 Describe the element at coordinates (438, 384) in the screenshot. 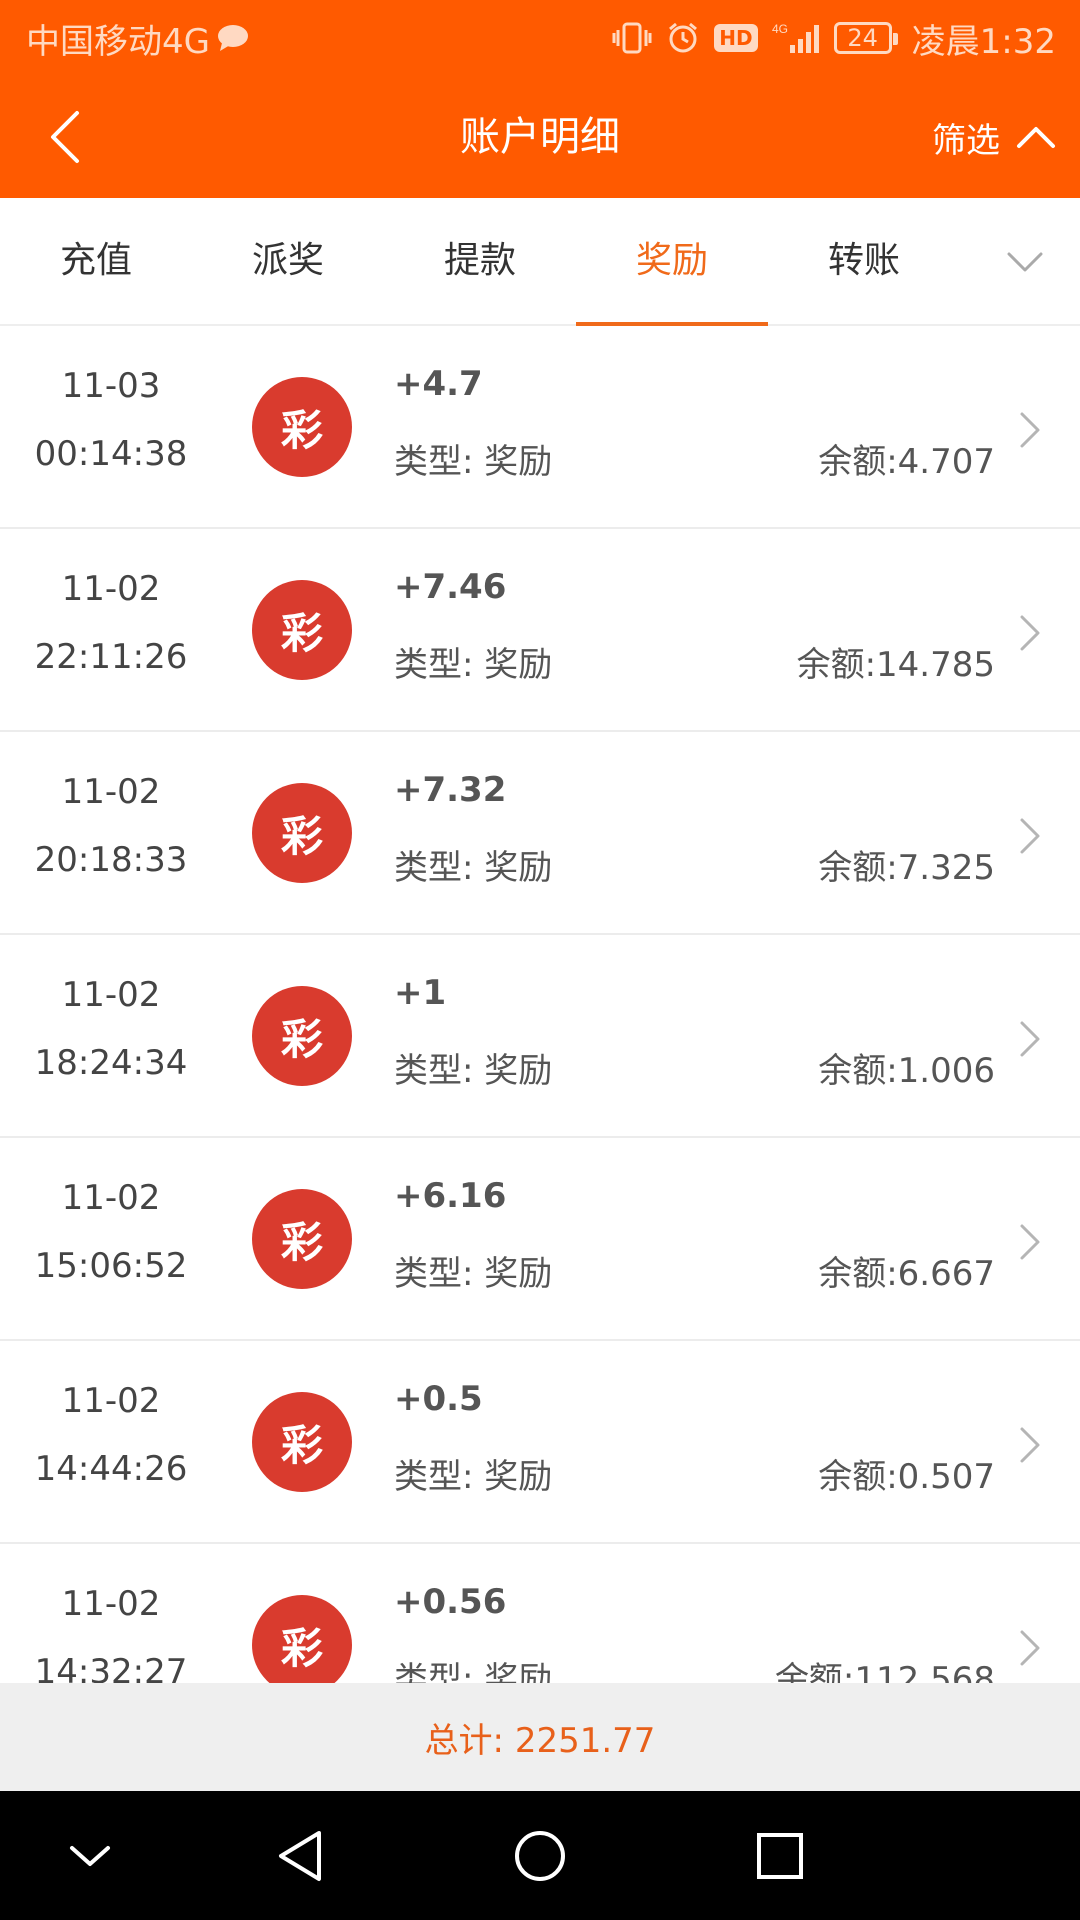

I see `record-amount: +4.7` at that location.